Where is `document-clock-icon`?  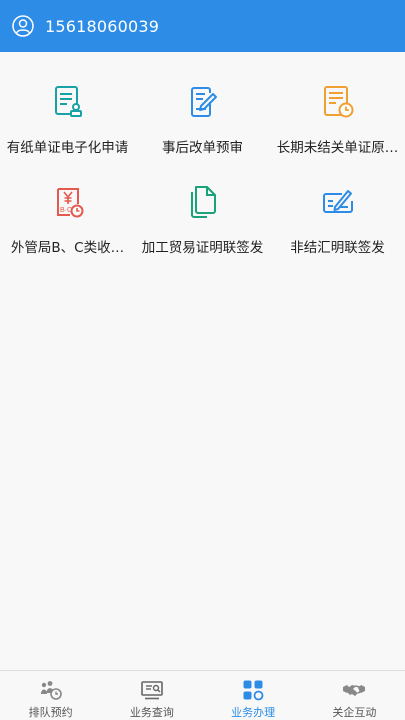 document-clock-icon is located at coordinates (338, 102).